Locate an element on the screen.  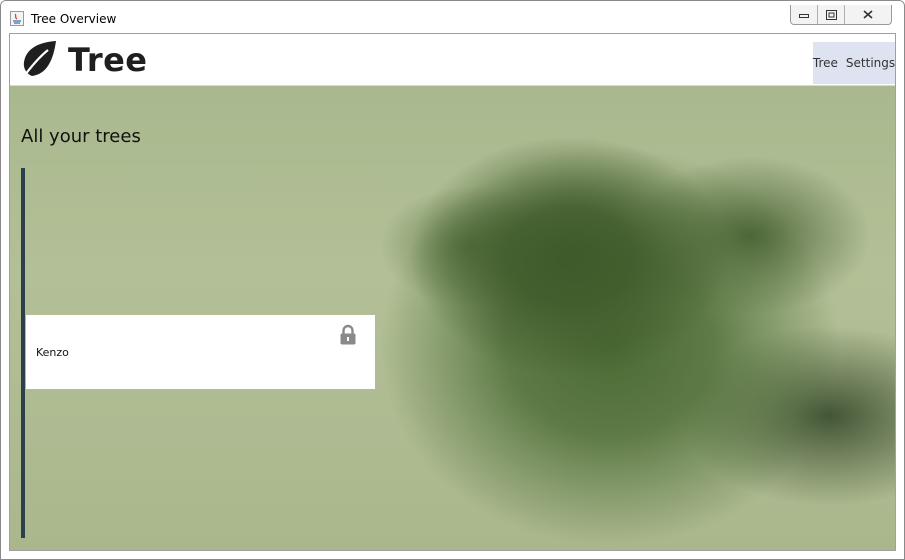
tree-name: Kenzo is located at coordinates (52, 352).